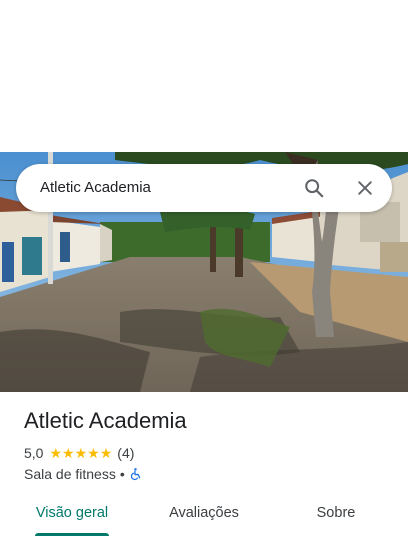  I want to click on rating-row: 5,0 ★ ★ ★ ★ ★ (4), so click(79, 453).